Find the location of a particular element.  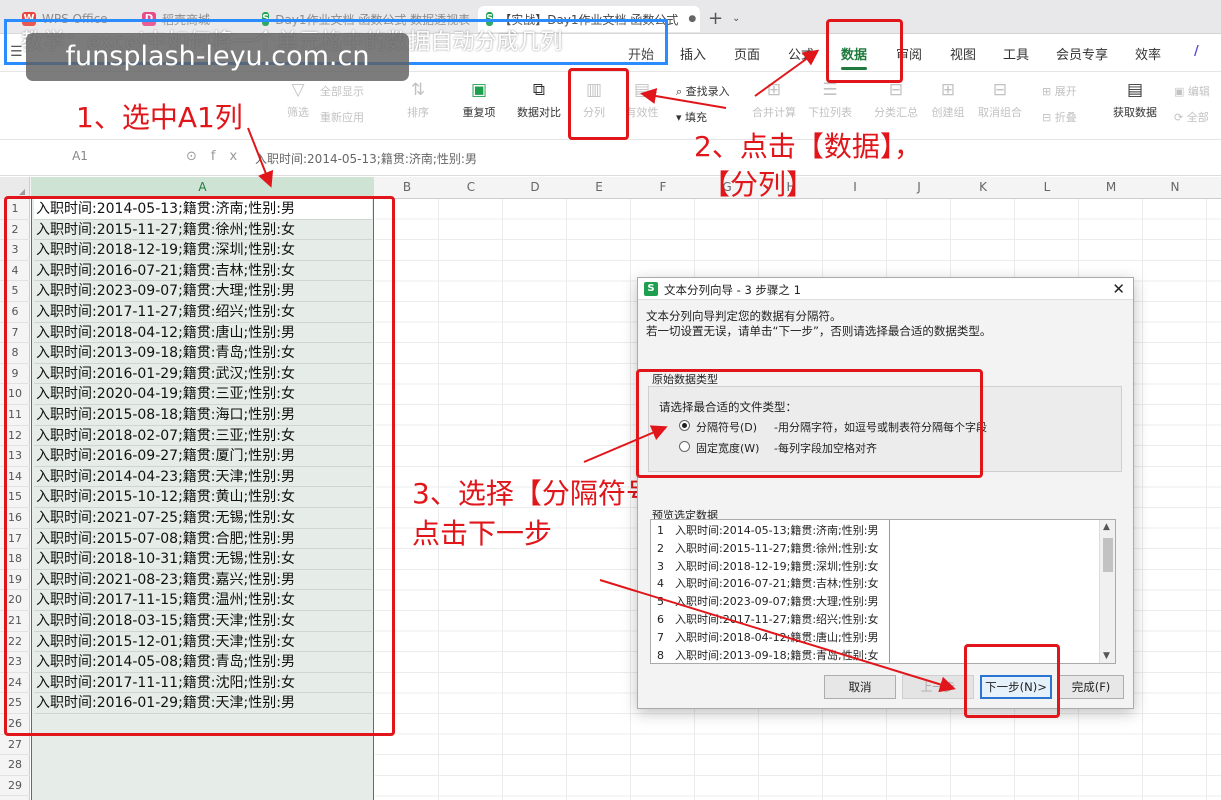

collapse-button: ⊟ 折叠 is located at coordinates (1059, 117).